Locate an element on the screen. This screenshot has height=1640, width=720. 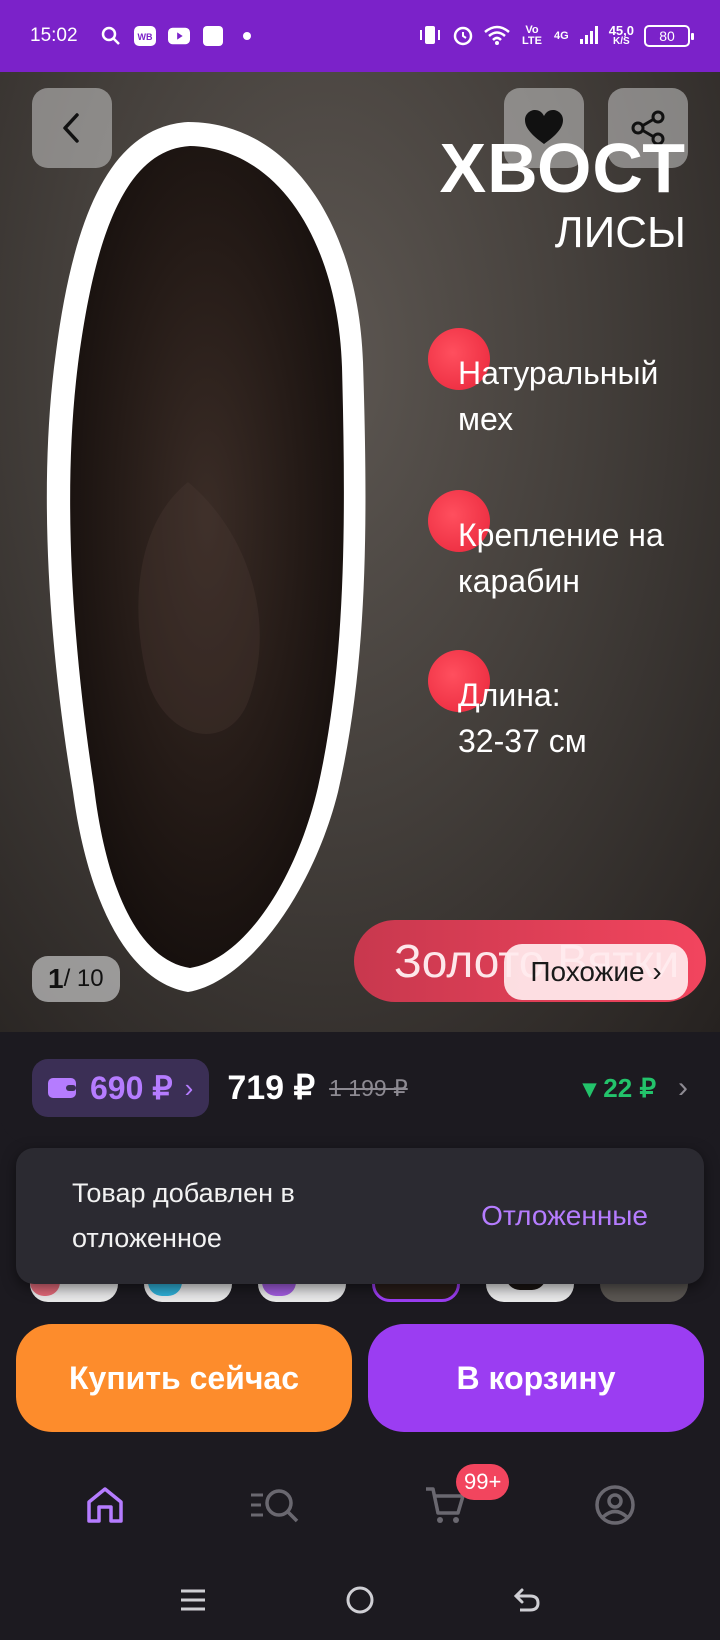
feature-item: Крепление на карабин is located at coordinates (568, 544).